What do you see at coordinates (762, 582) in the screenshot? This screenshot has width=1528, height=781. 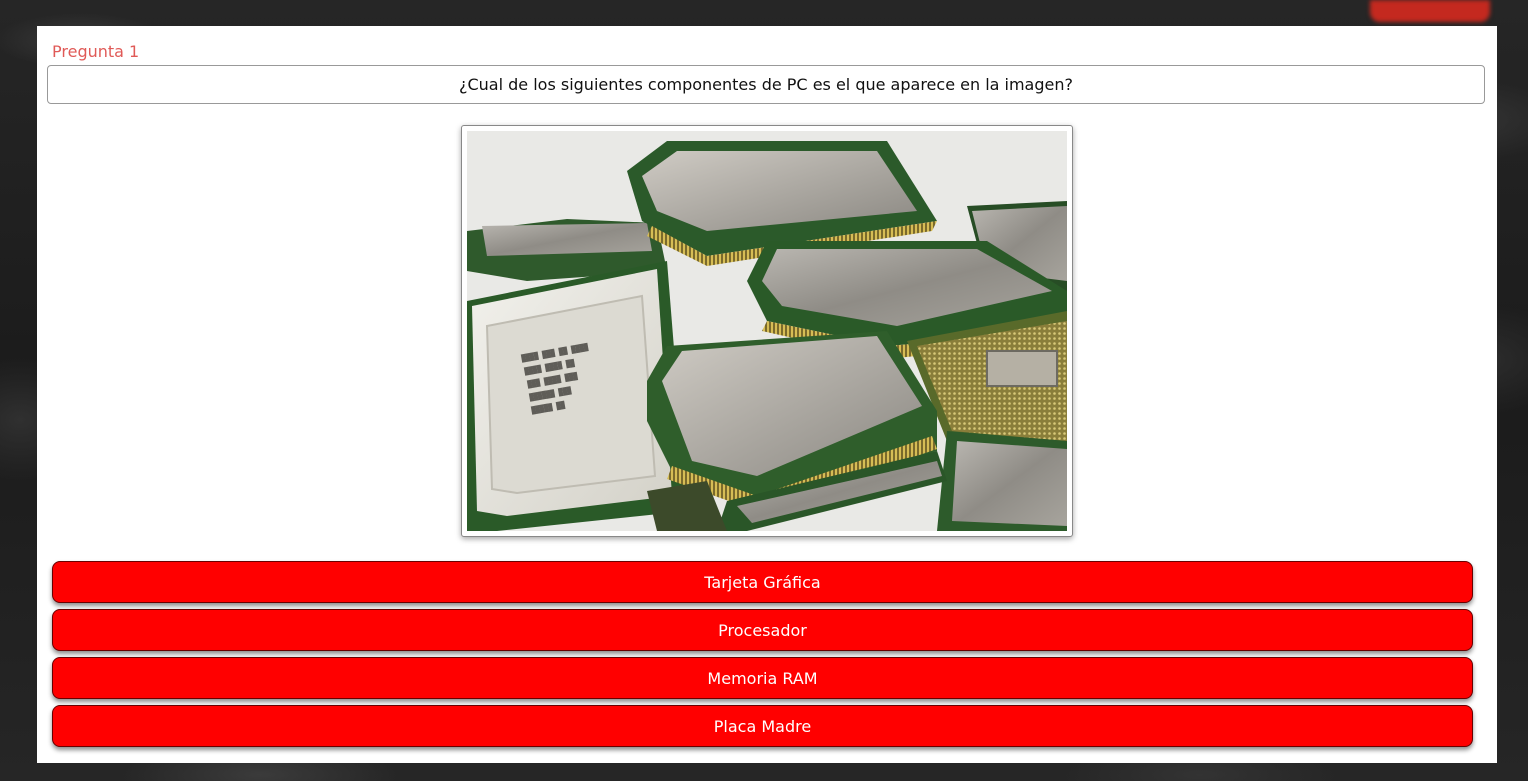 I see `answer-button-tarjeta-grafica: Tarjeta Gráfica` at bounding box center [762, 582].